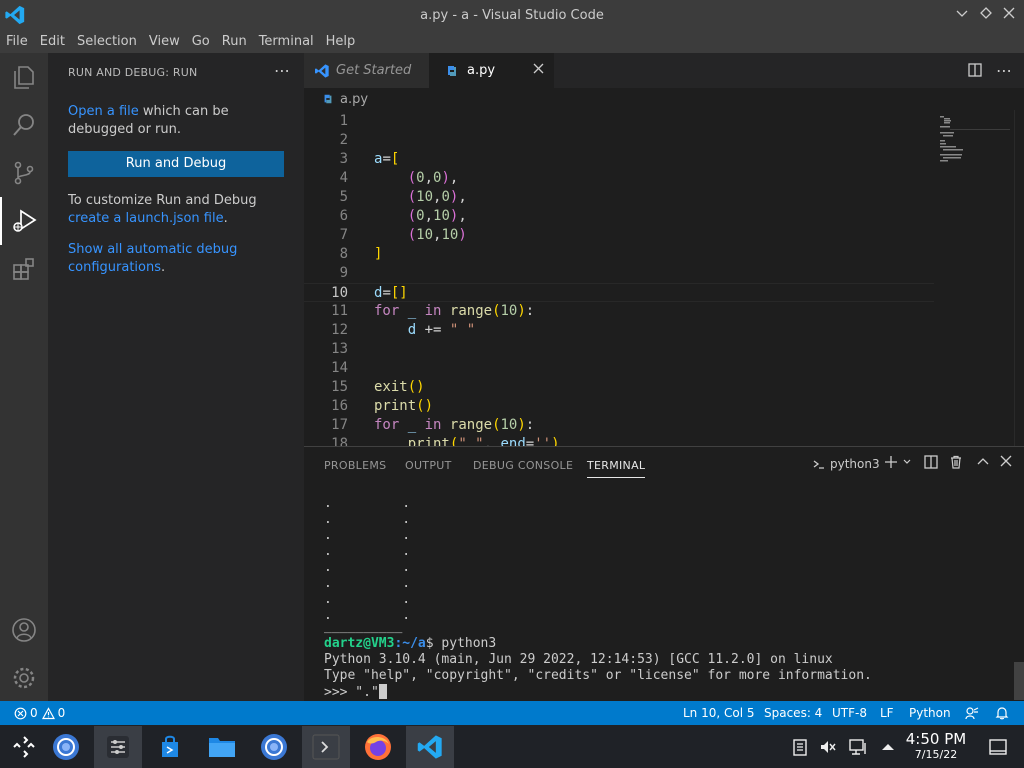  I want to click on menu-selection: Selection, so click(107, 41).